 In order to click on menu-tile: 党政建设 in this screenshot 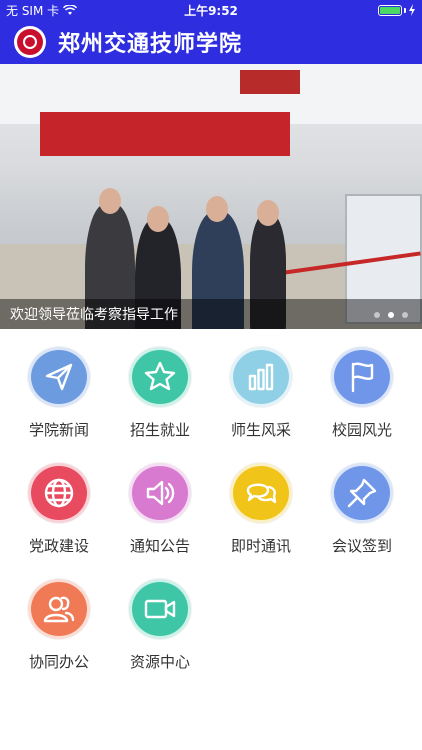, I will do `click(59, 501)`.